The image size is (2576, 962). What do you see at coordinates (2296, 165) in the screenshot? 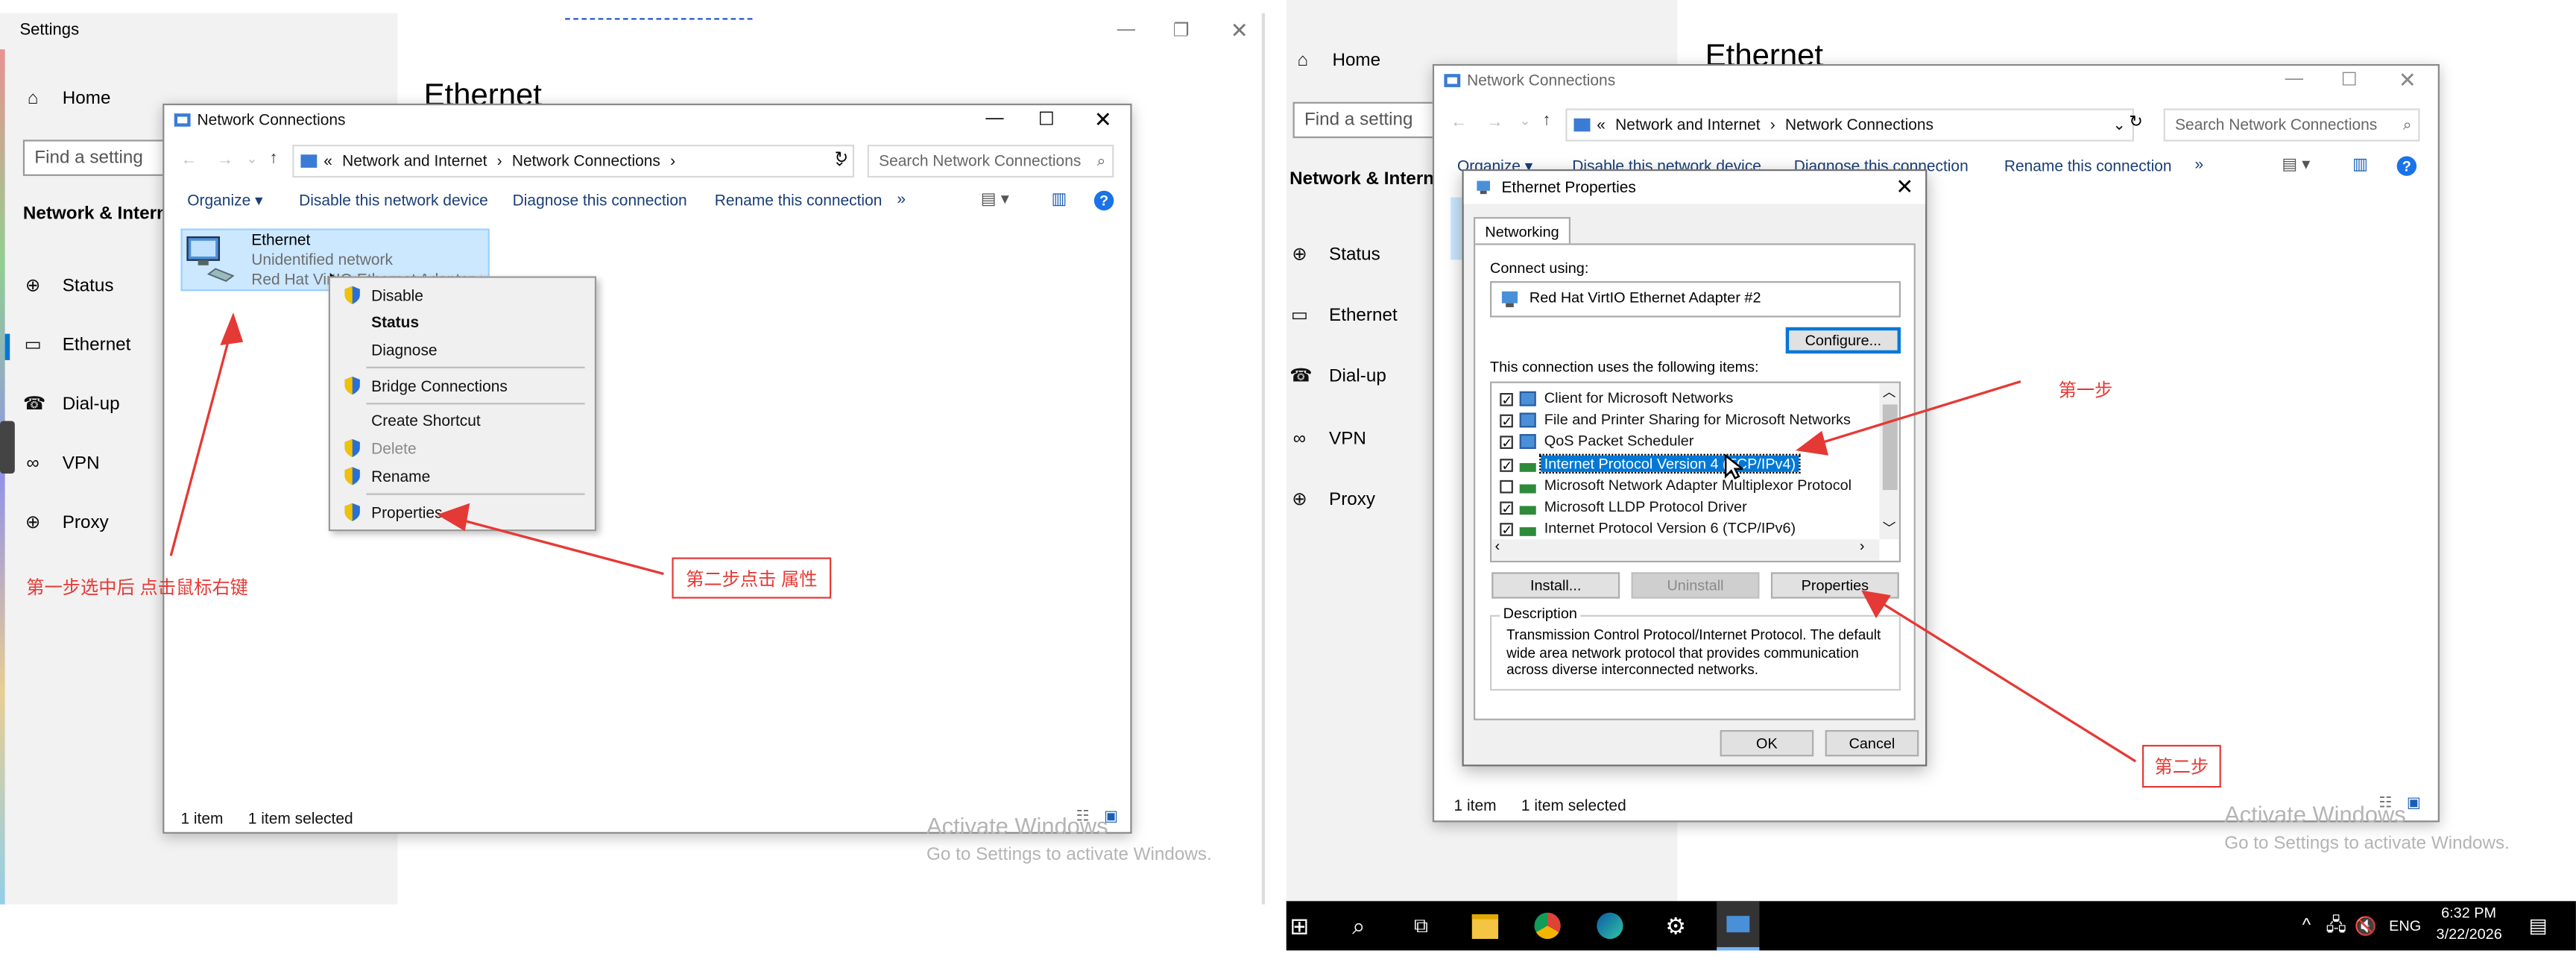
I see `view-options-icon: ▤ ▾` at bounding box center [2296, 165].